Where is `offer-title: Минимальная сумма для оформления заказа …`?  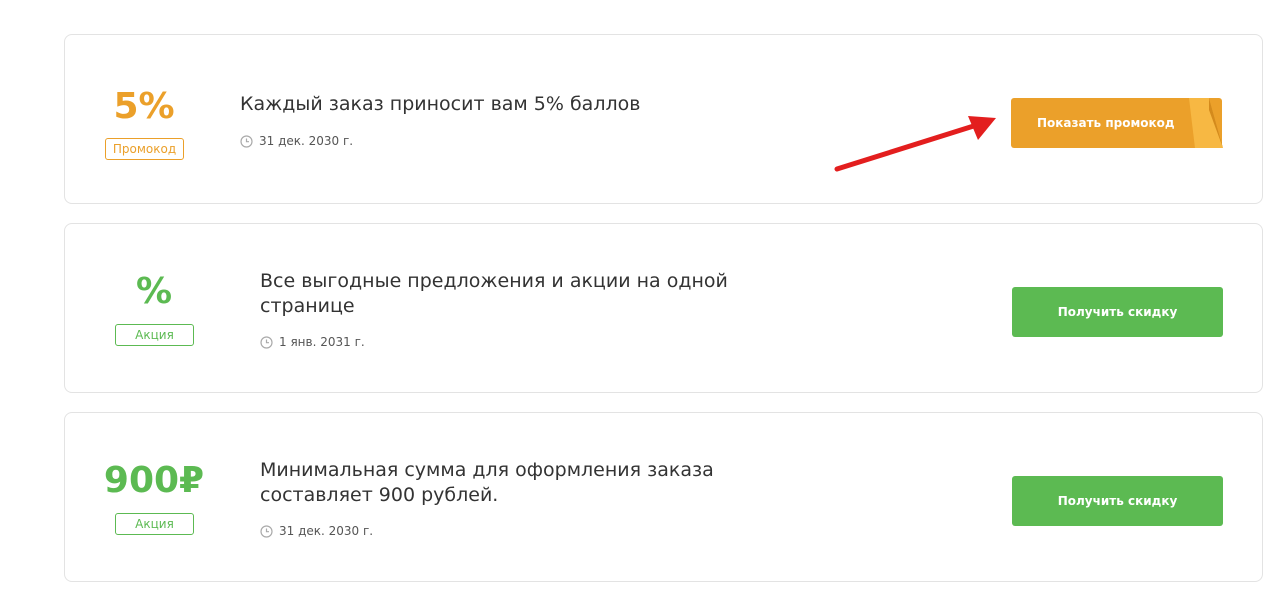
offer-title: Минимальная сумма для оформления заказа … is located at coordinates (487, 482).